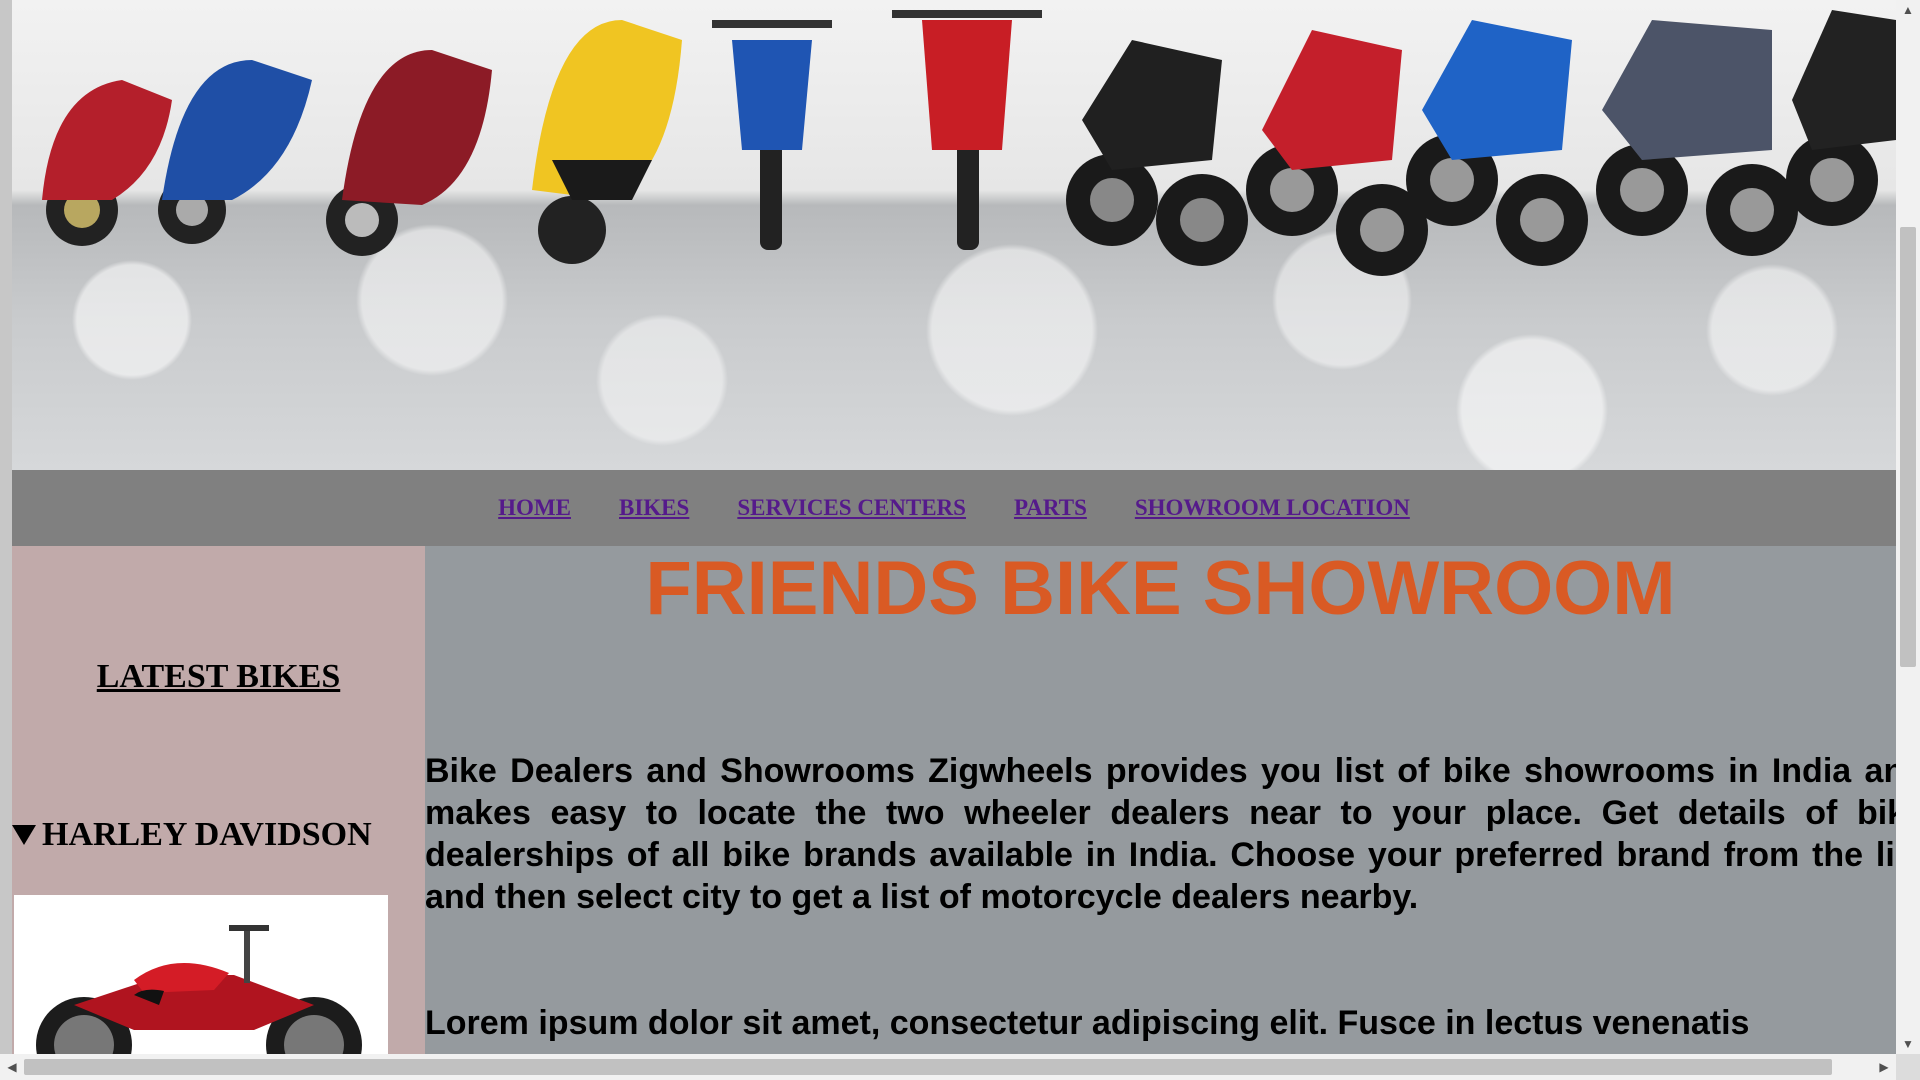 The width and height of the screenshot is (1920, 1080). I want to click on scrollbar-corner, so click(1908, 1067).